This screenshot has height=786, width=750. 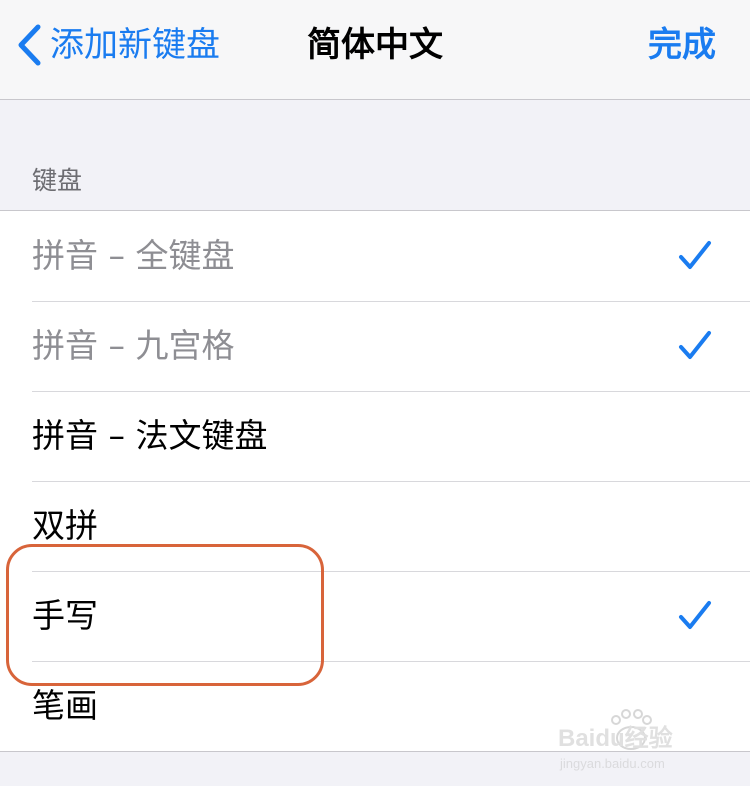 What do you see at coordinates (135, 45) in the screenshot?
I see `back-button-label: 添加新键盘` at bounding box center [135, 45].